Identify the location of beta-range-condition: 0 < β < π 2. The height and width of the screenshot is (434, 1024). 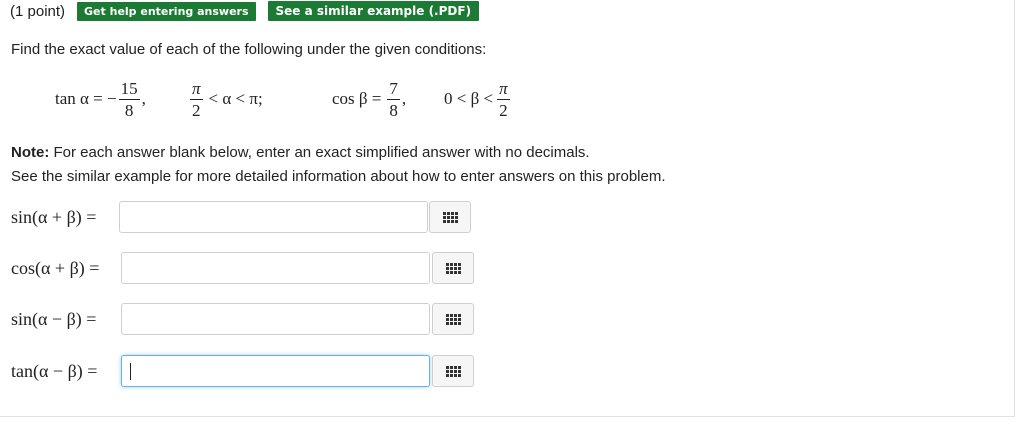
(478, 99).